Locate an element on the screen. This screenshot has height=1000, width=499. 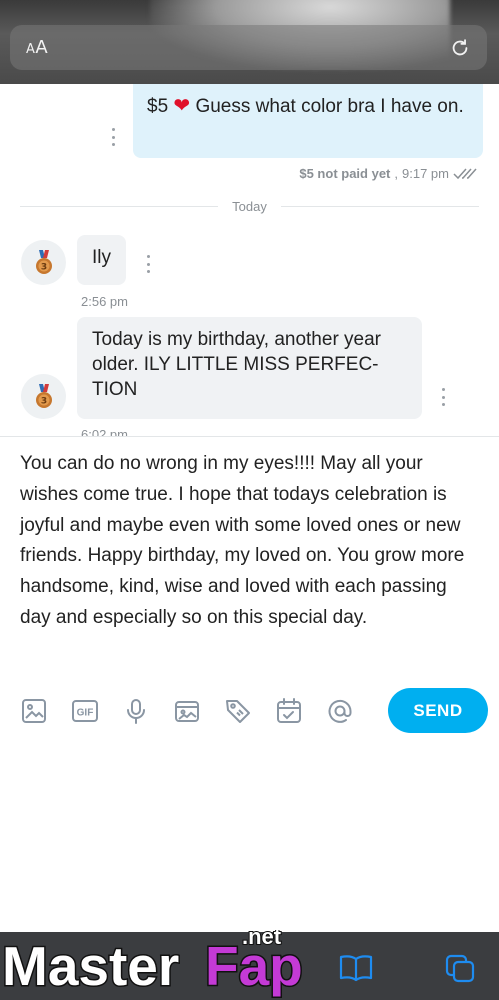
media-vault-icon is located at coordinates (187, 711).